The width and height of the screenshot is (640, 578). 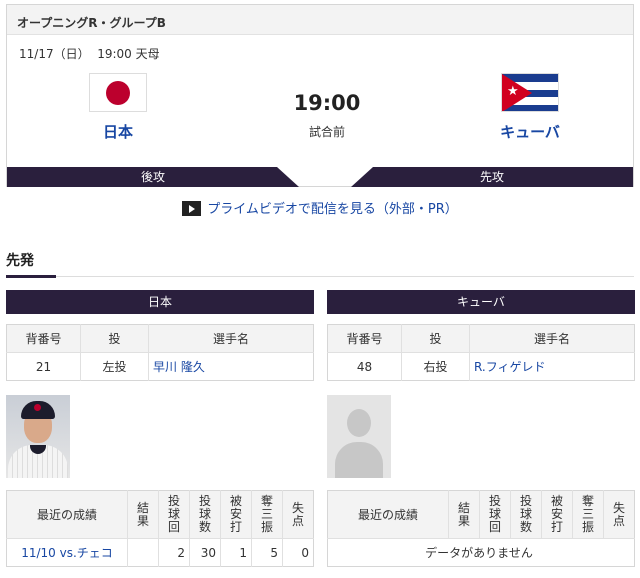 I want to click on home-pitcher-table: 背番号 投 選手名 21 左投 早川 隆久, so click(x=160, y=352).